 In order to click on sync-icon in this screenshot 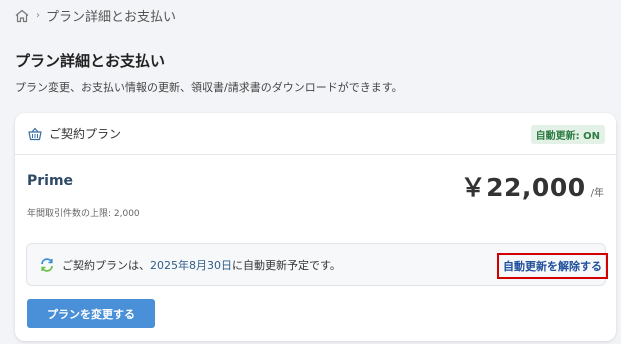, I will do `click(47, 264)`.